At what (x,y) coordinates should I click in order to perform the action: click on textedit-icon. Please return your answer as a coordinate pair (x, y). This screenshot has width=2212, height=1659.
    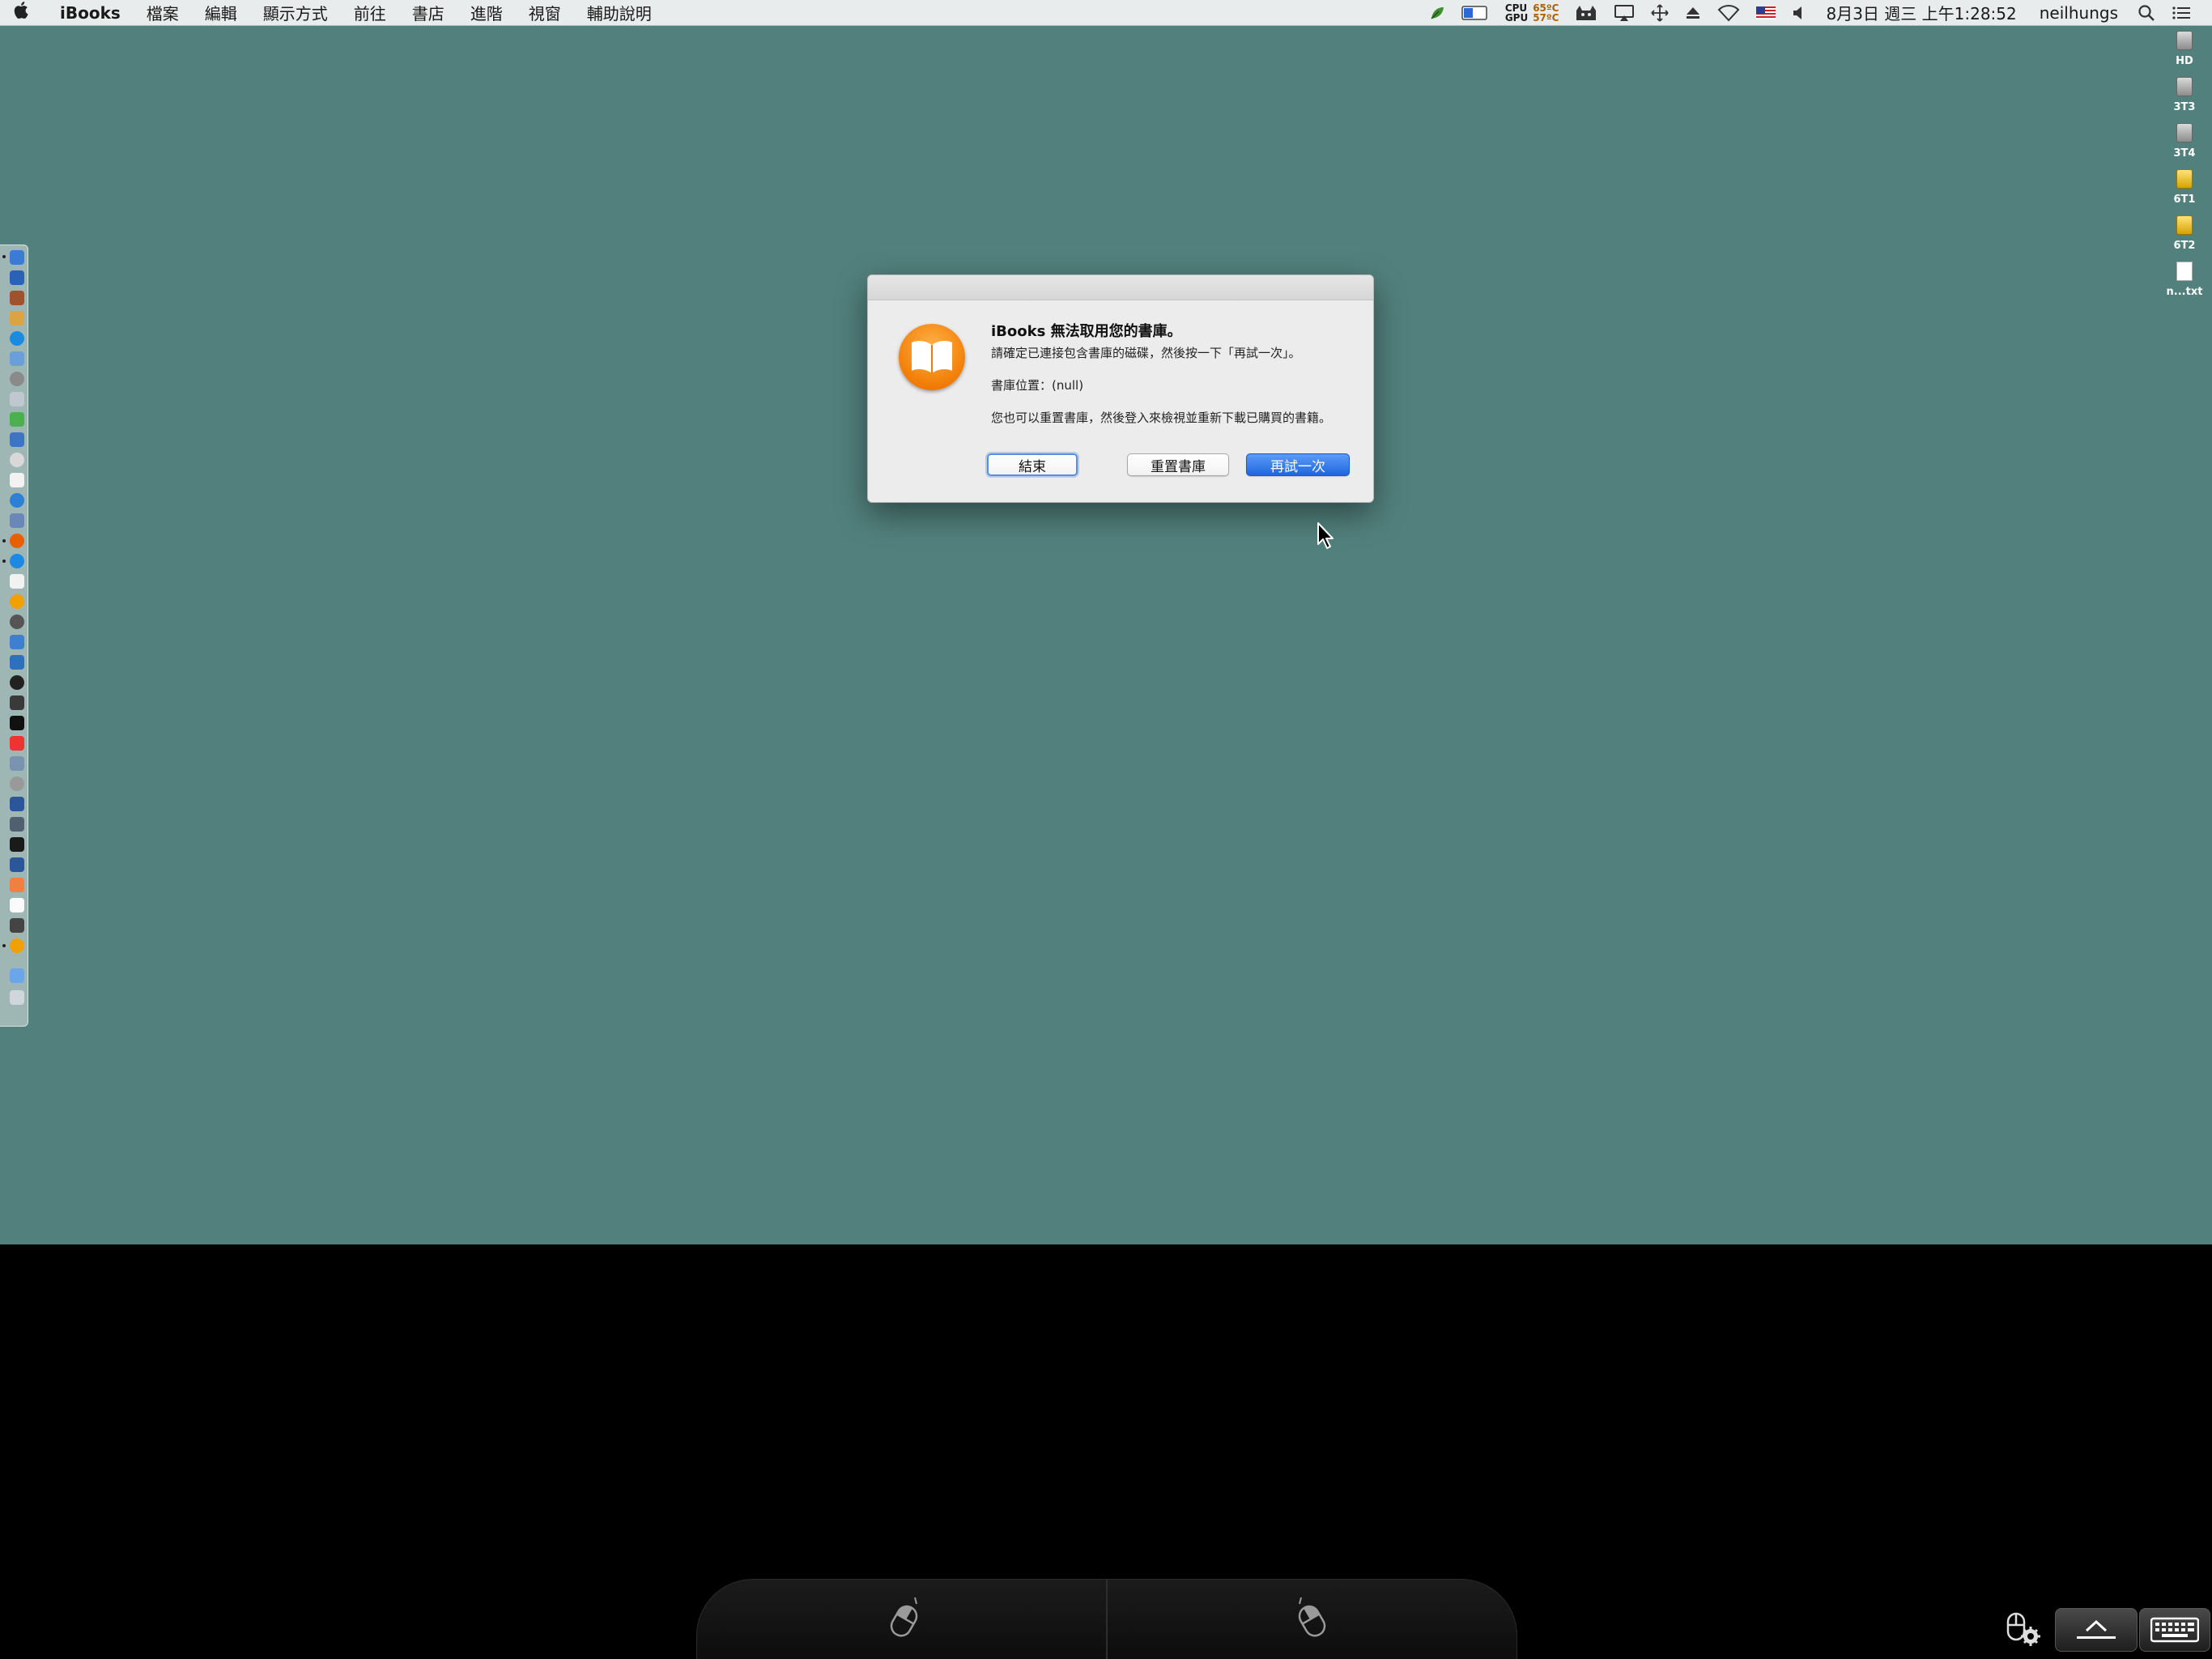
    Looking at the image, I should click on (17, 480).